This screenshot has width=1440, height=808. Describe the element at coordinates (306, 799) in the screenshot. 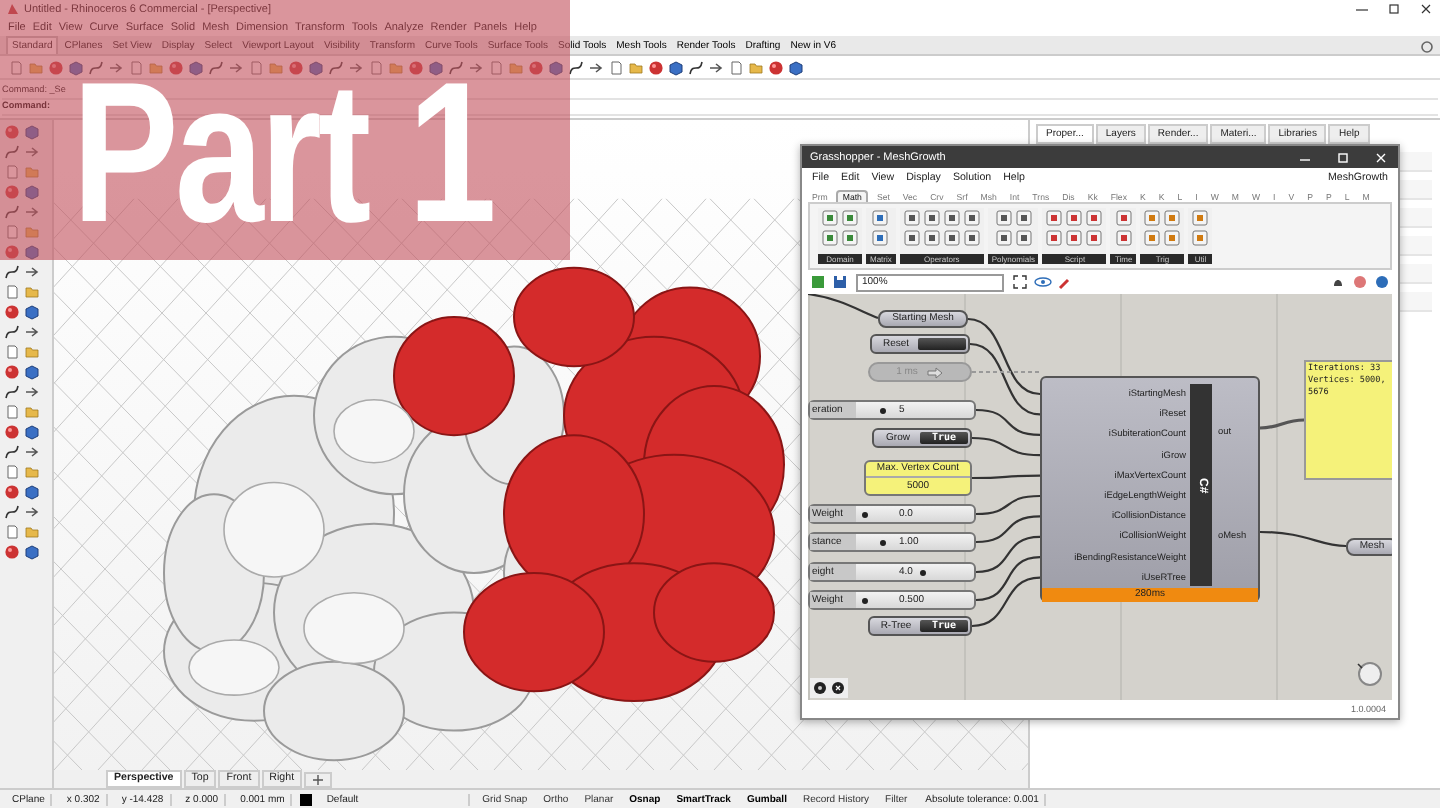

I see `layer-swatch-icon` at that location.